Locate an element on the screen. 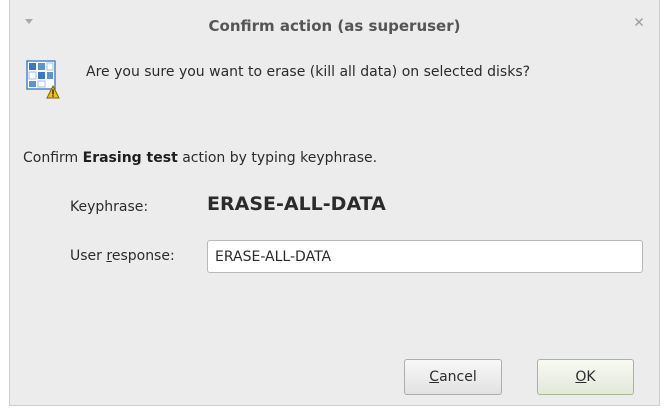  close-icon is located at coordinates (639, 22).